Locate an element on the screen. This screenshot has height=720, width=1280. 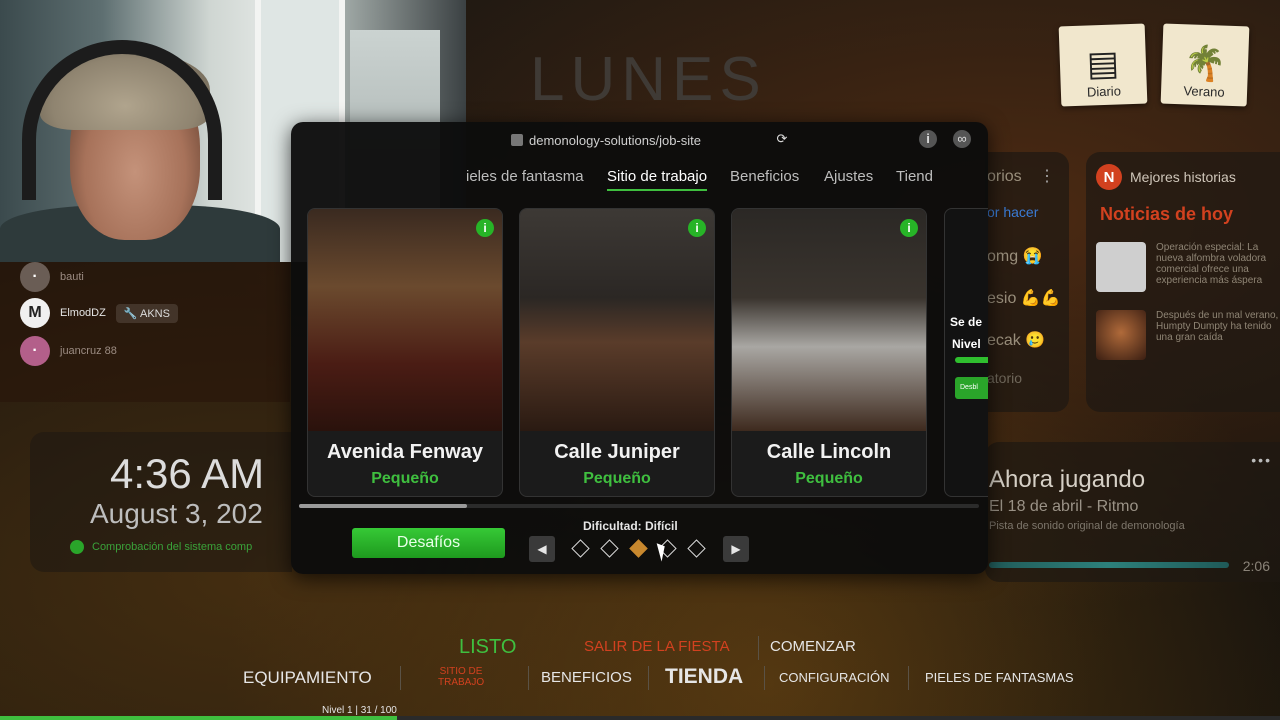
unlock-button: Desbl is located at coordinates (971, 388).